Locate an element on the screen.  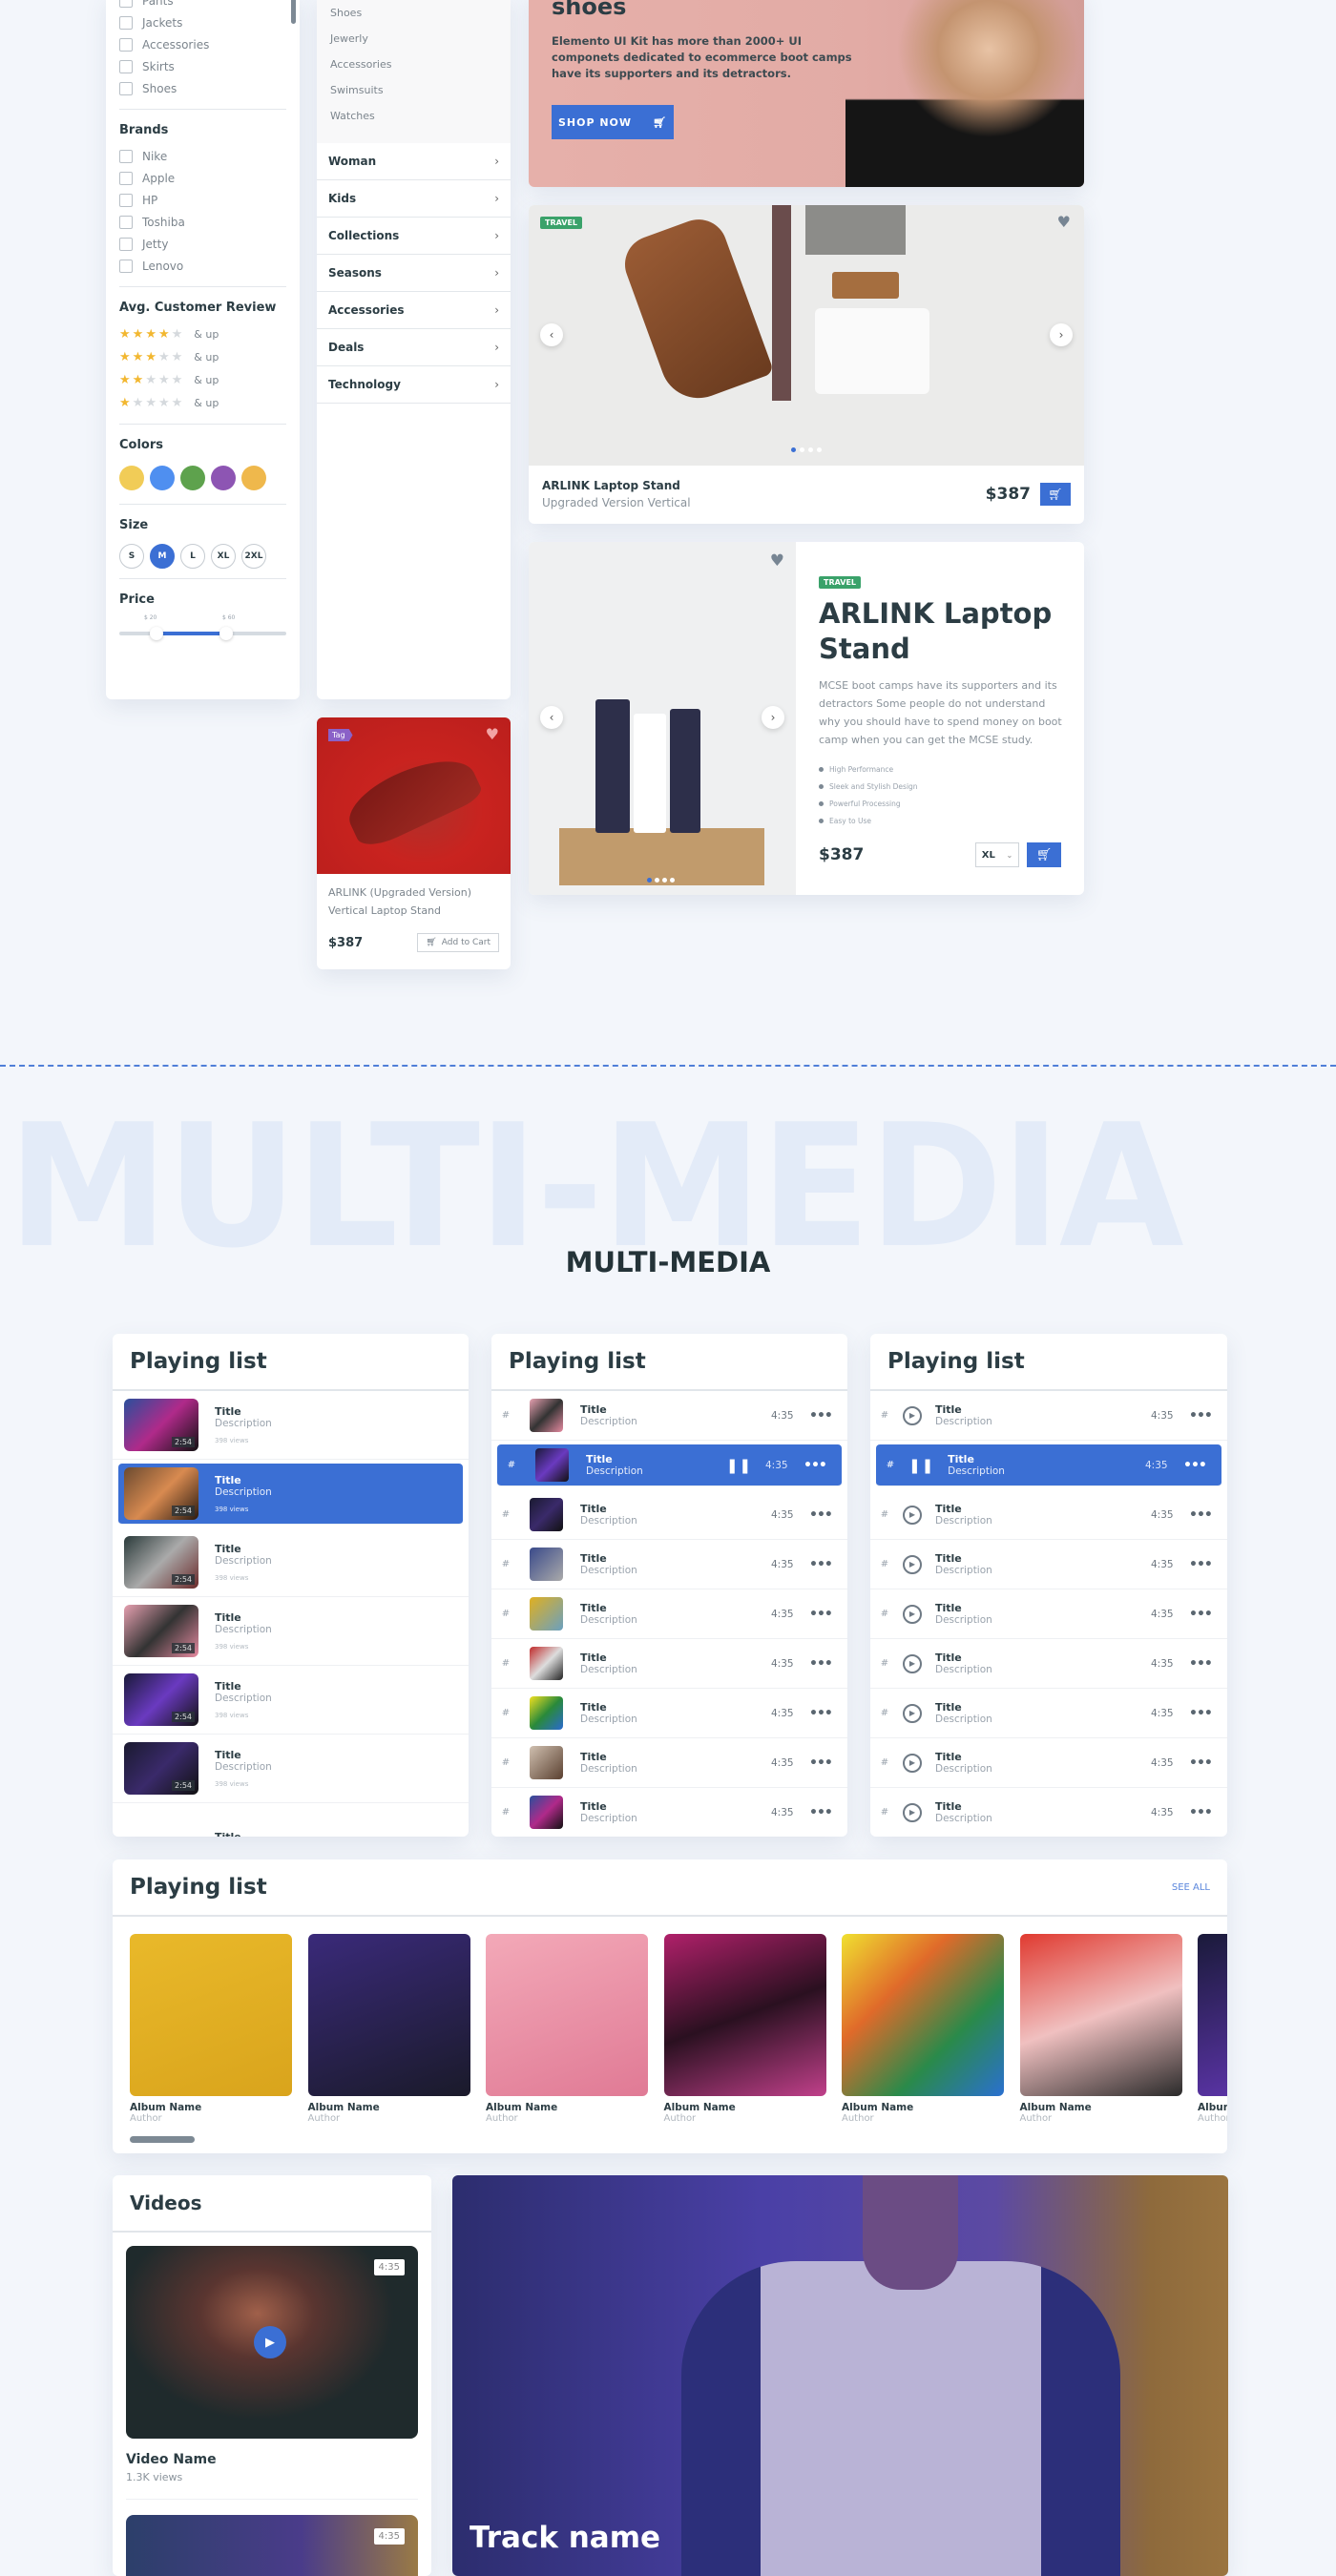
brand-filter-item: Toshiba is located at coordinates (202, 222).